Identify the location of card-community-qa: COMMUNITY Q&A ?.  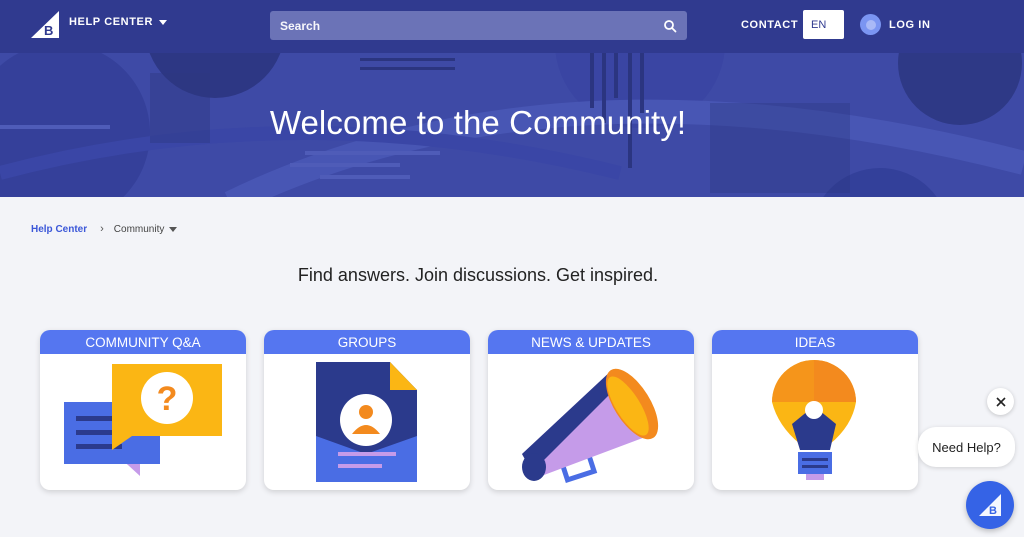
(143, 410).